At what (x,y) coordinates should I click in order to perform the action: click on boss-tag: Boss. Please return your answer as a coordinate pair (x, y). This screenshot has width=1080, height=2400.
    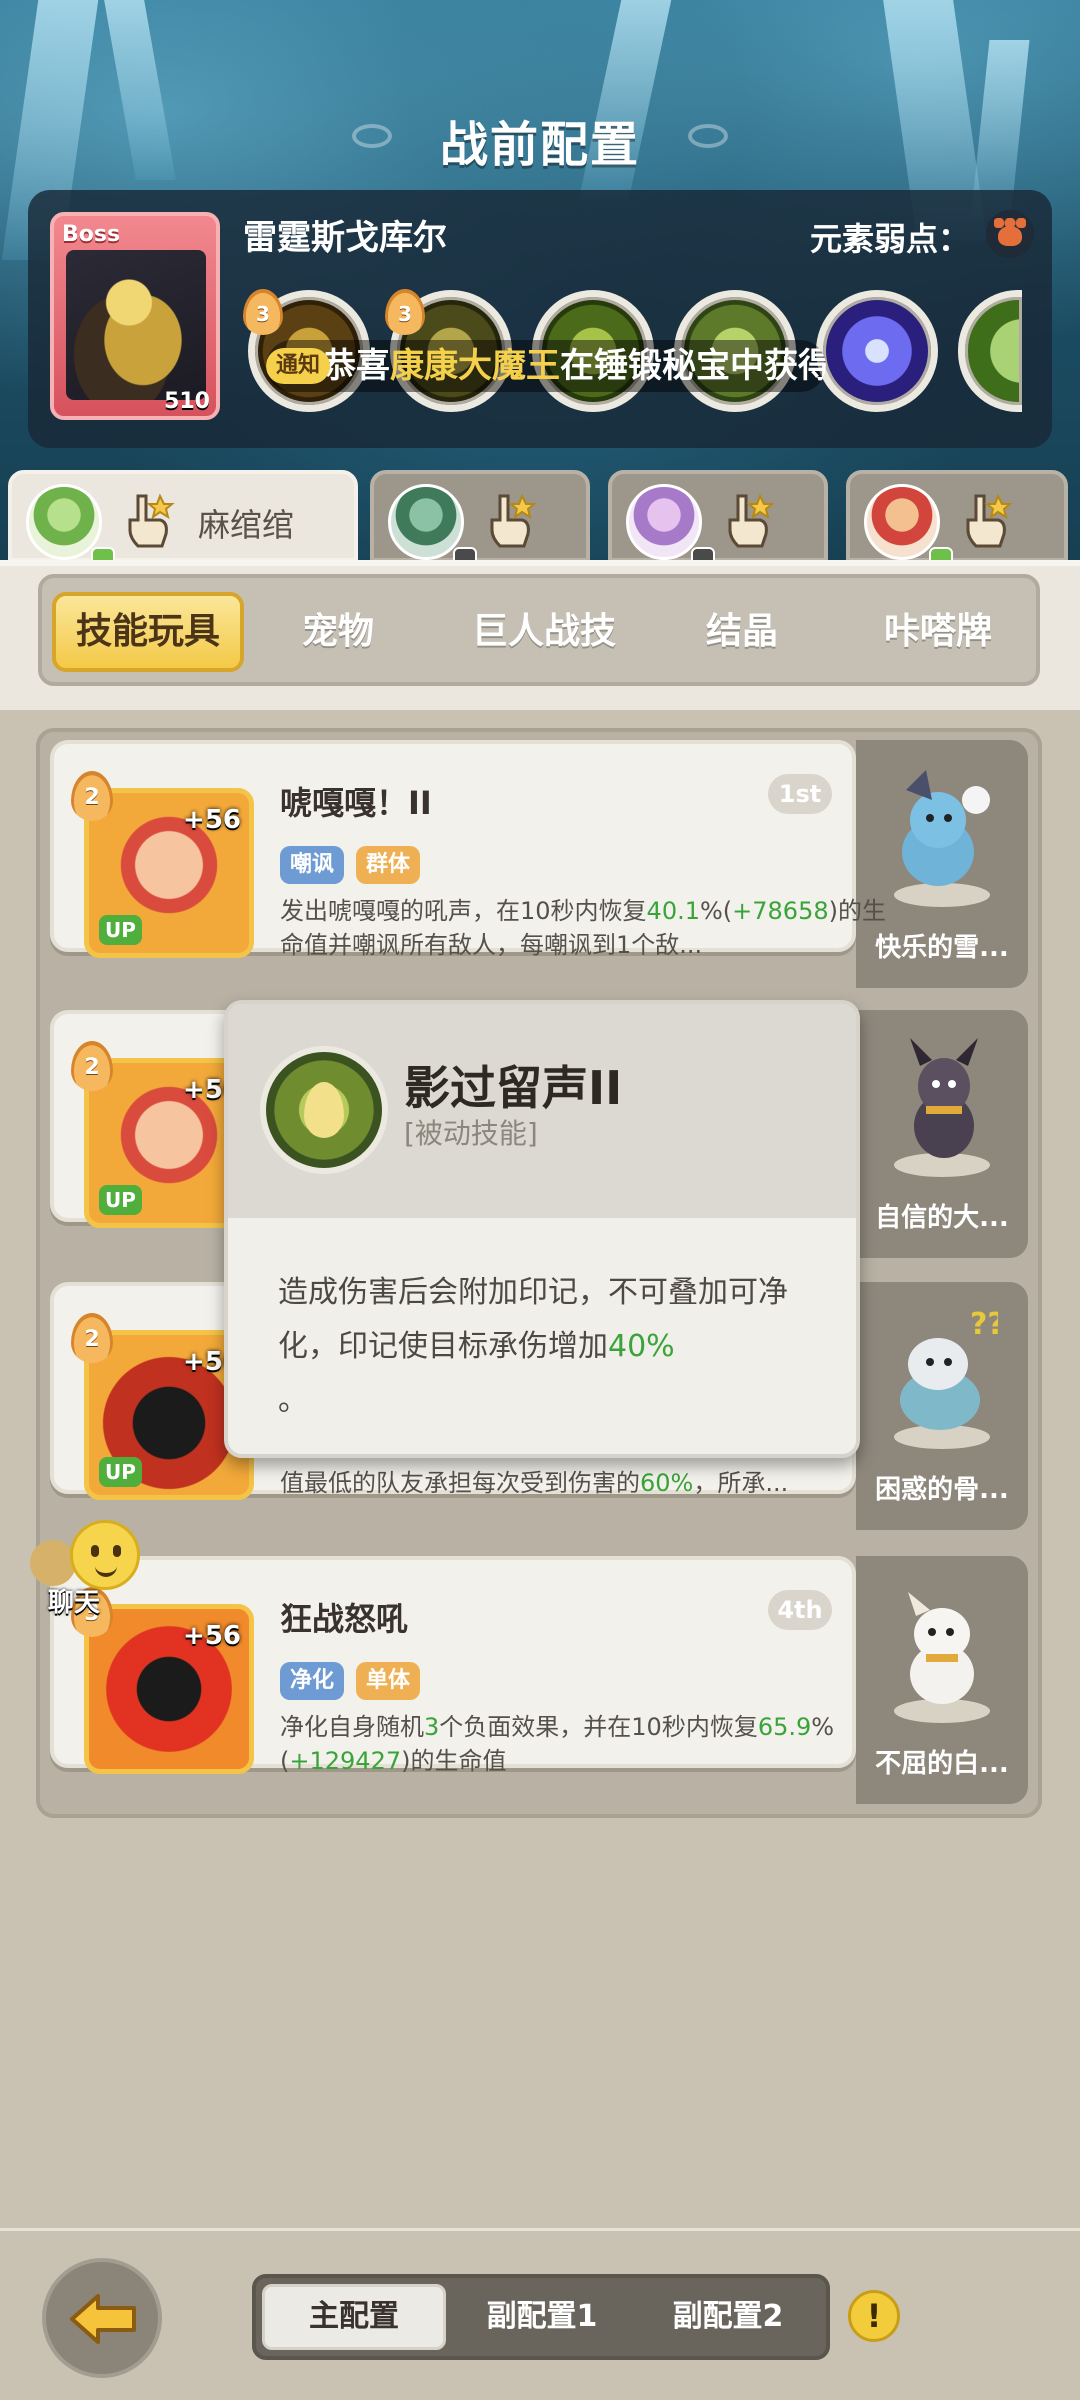
    Looking at the image, I should click on (91, 234).